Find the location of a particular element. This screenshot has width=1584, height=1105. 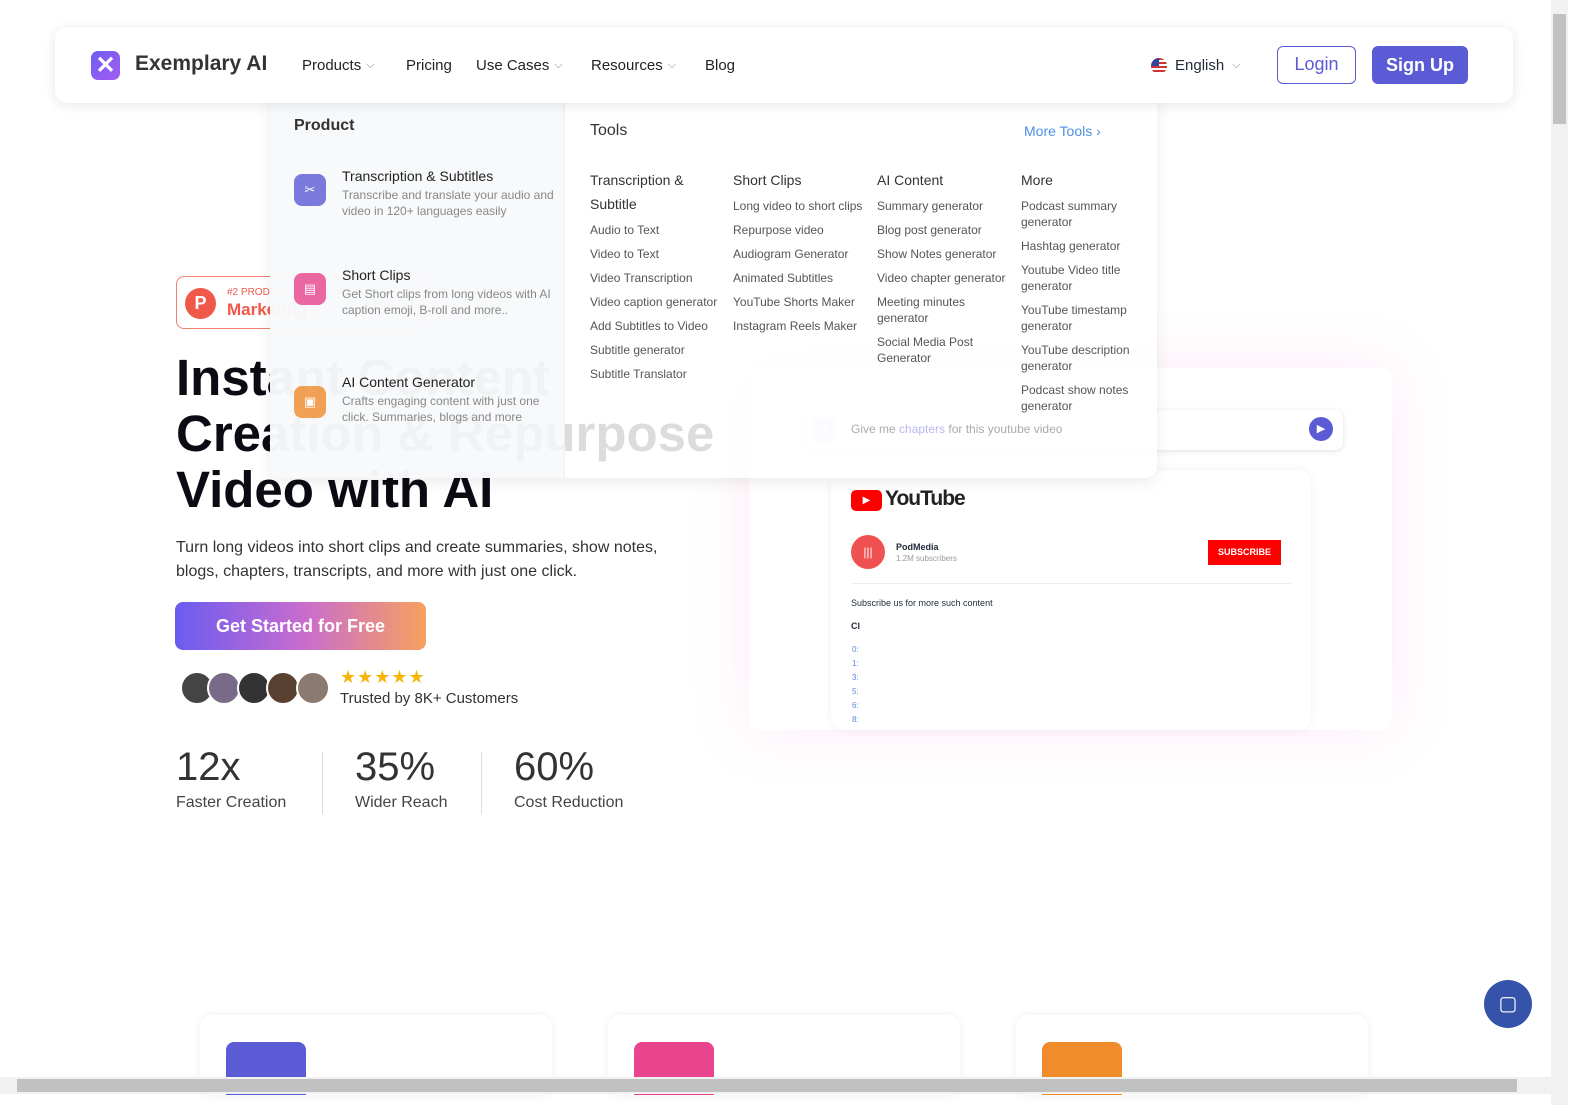

more-tools-label: More Tools is located at coordinates (1058, 131).